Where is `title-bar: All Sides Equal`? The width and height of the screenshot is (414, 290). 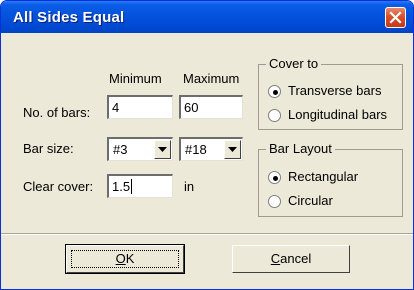
title-bar: All Sides Equal is located at coordinates (207, 17).